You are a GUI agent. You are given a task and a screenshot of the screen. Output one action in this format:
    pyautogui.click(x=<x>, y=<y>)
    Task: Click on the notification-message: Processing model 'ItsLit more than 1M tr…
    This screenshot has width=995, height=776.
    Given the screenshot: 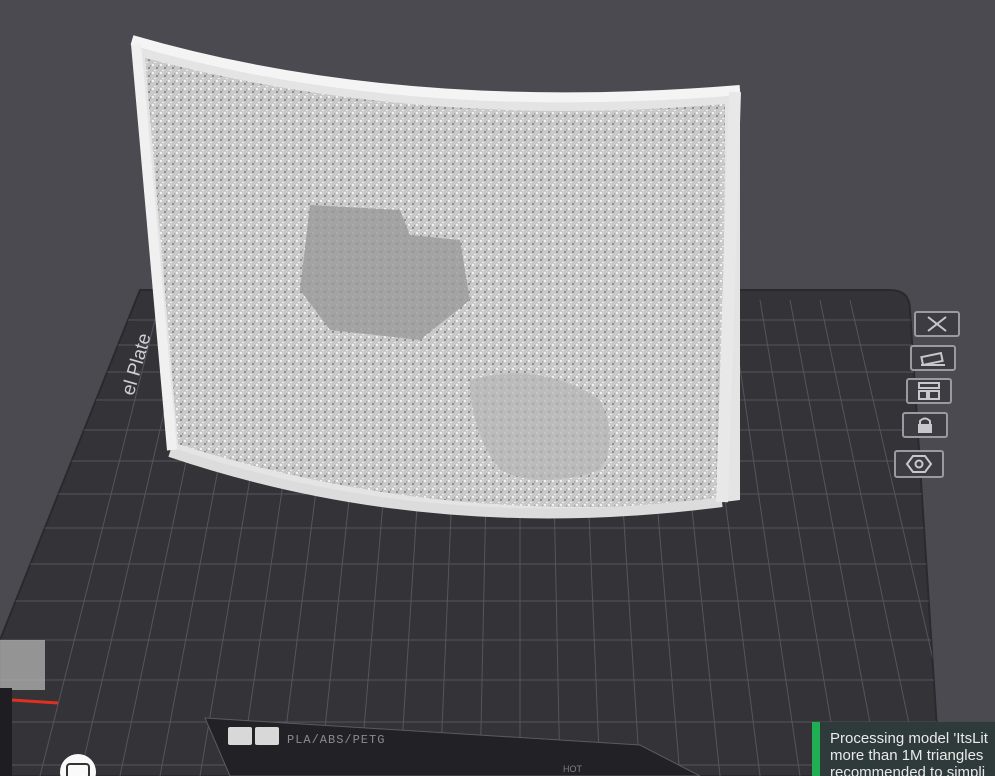 What is the action you would take?
    pyautogui.click(x=909, y=753)
    